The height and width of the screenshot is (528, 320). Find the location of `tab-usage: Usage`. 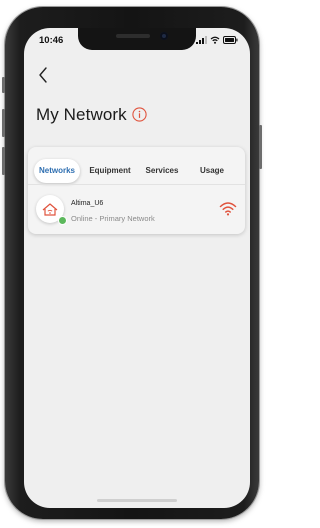

tab-usage: Usage is located at coordinates (212, 171).